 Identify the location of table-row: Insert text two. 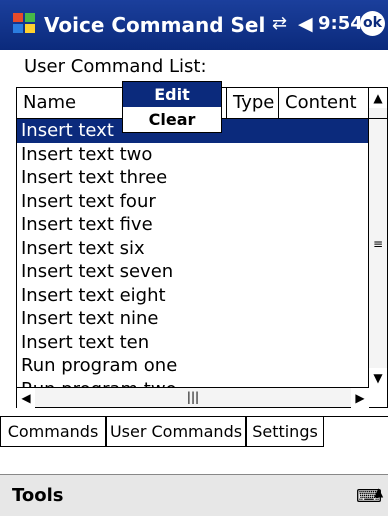
(193, 155).